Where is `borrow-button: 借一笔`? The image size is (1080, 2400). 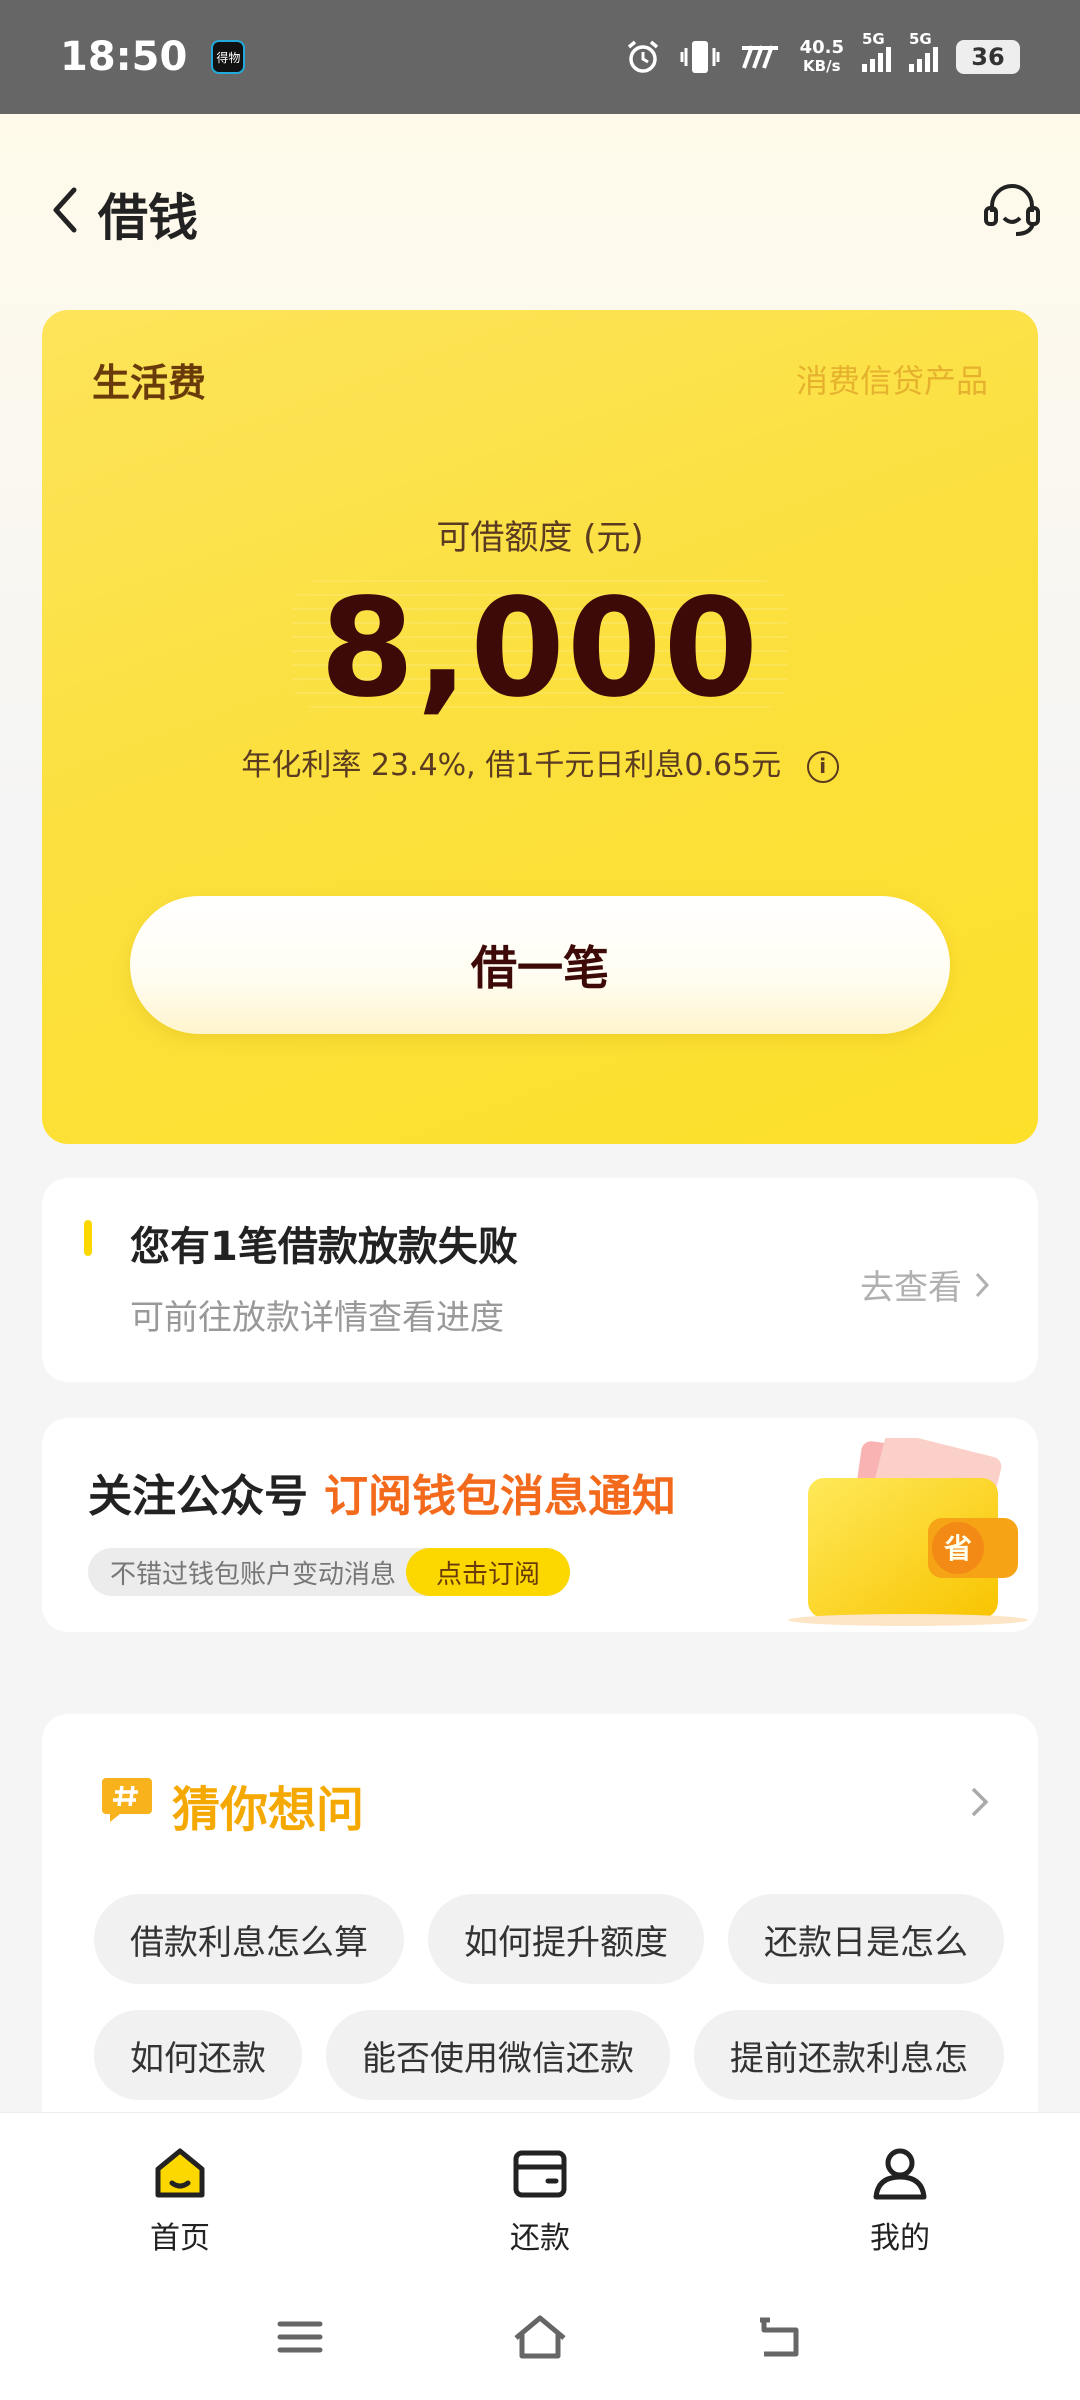 borrow-button: 借一笔 is located at coordinates (540, 965).